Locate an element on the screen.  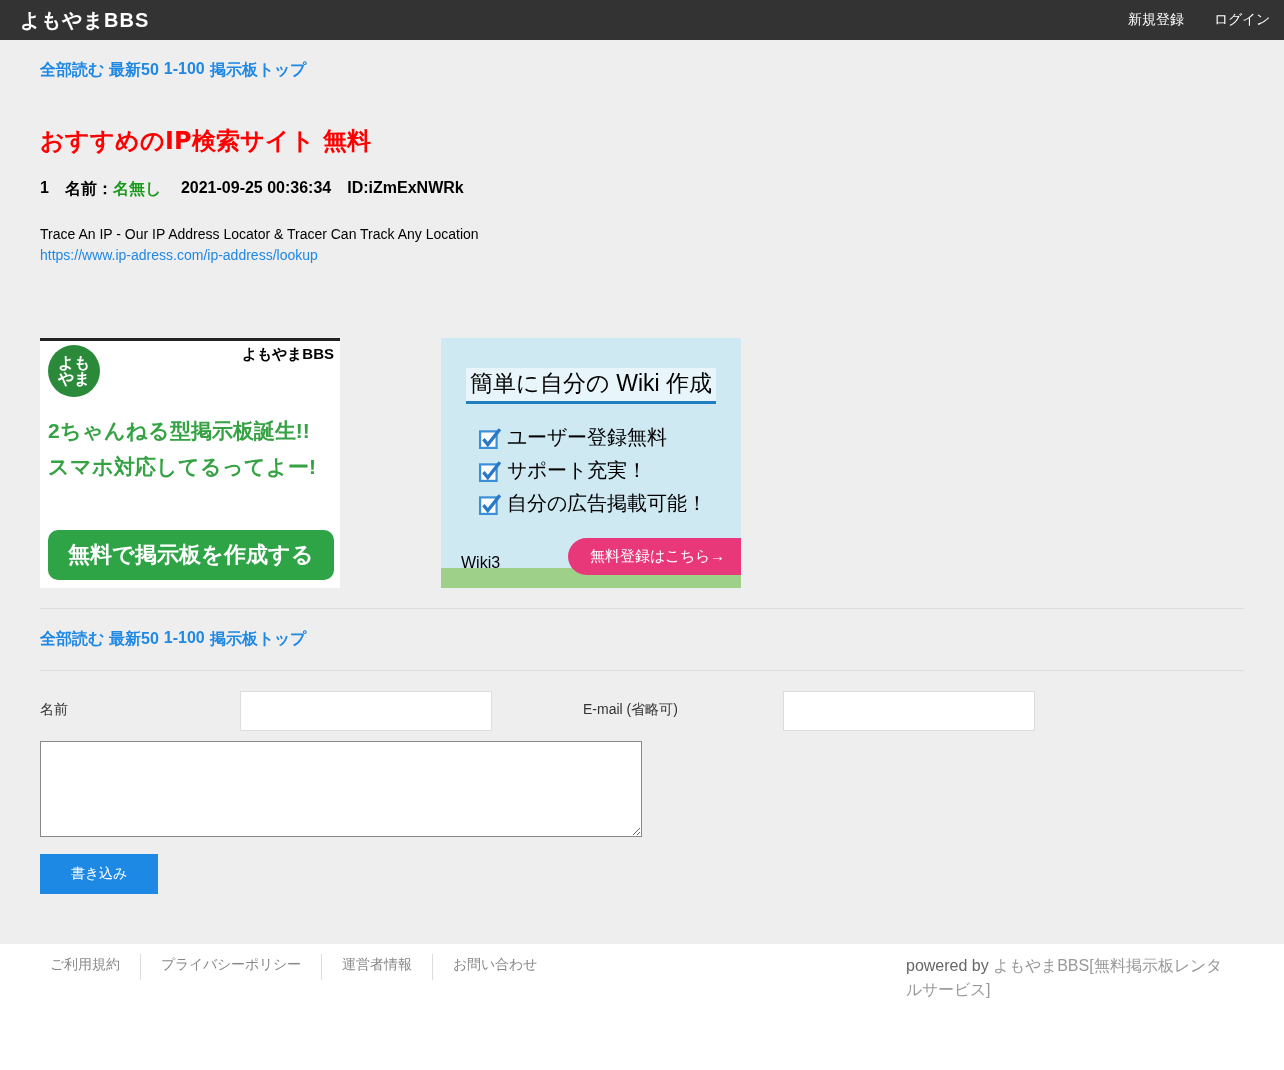
header-link: ログイン is located at coordinates (1242, 20).